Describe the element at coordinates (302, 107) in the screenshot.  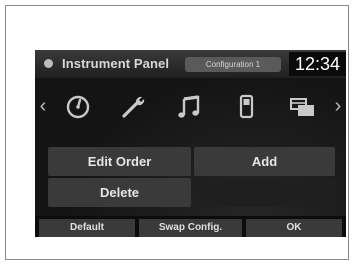
I see `screens-icon` at that location.